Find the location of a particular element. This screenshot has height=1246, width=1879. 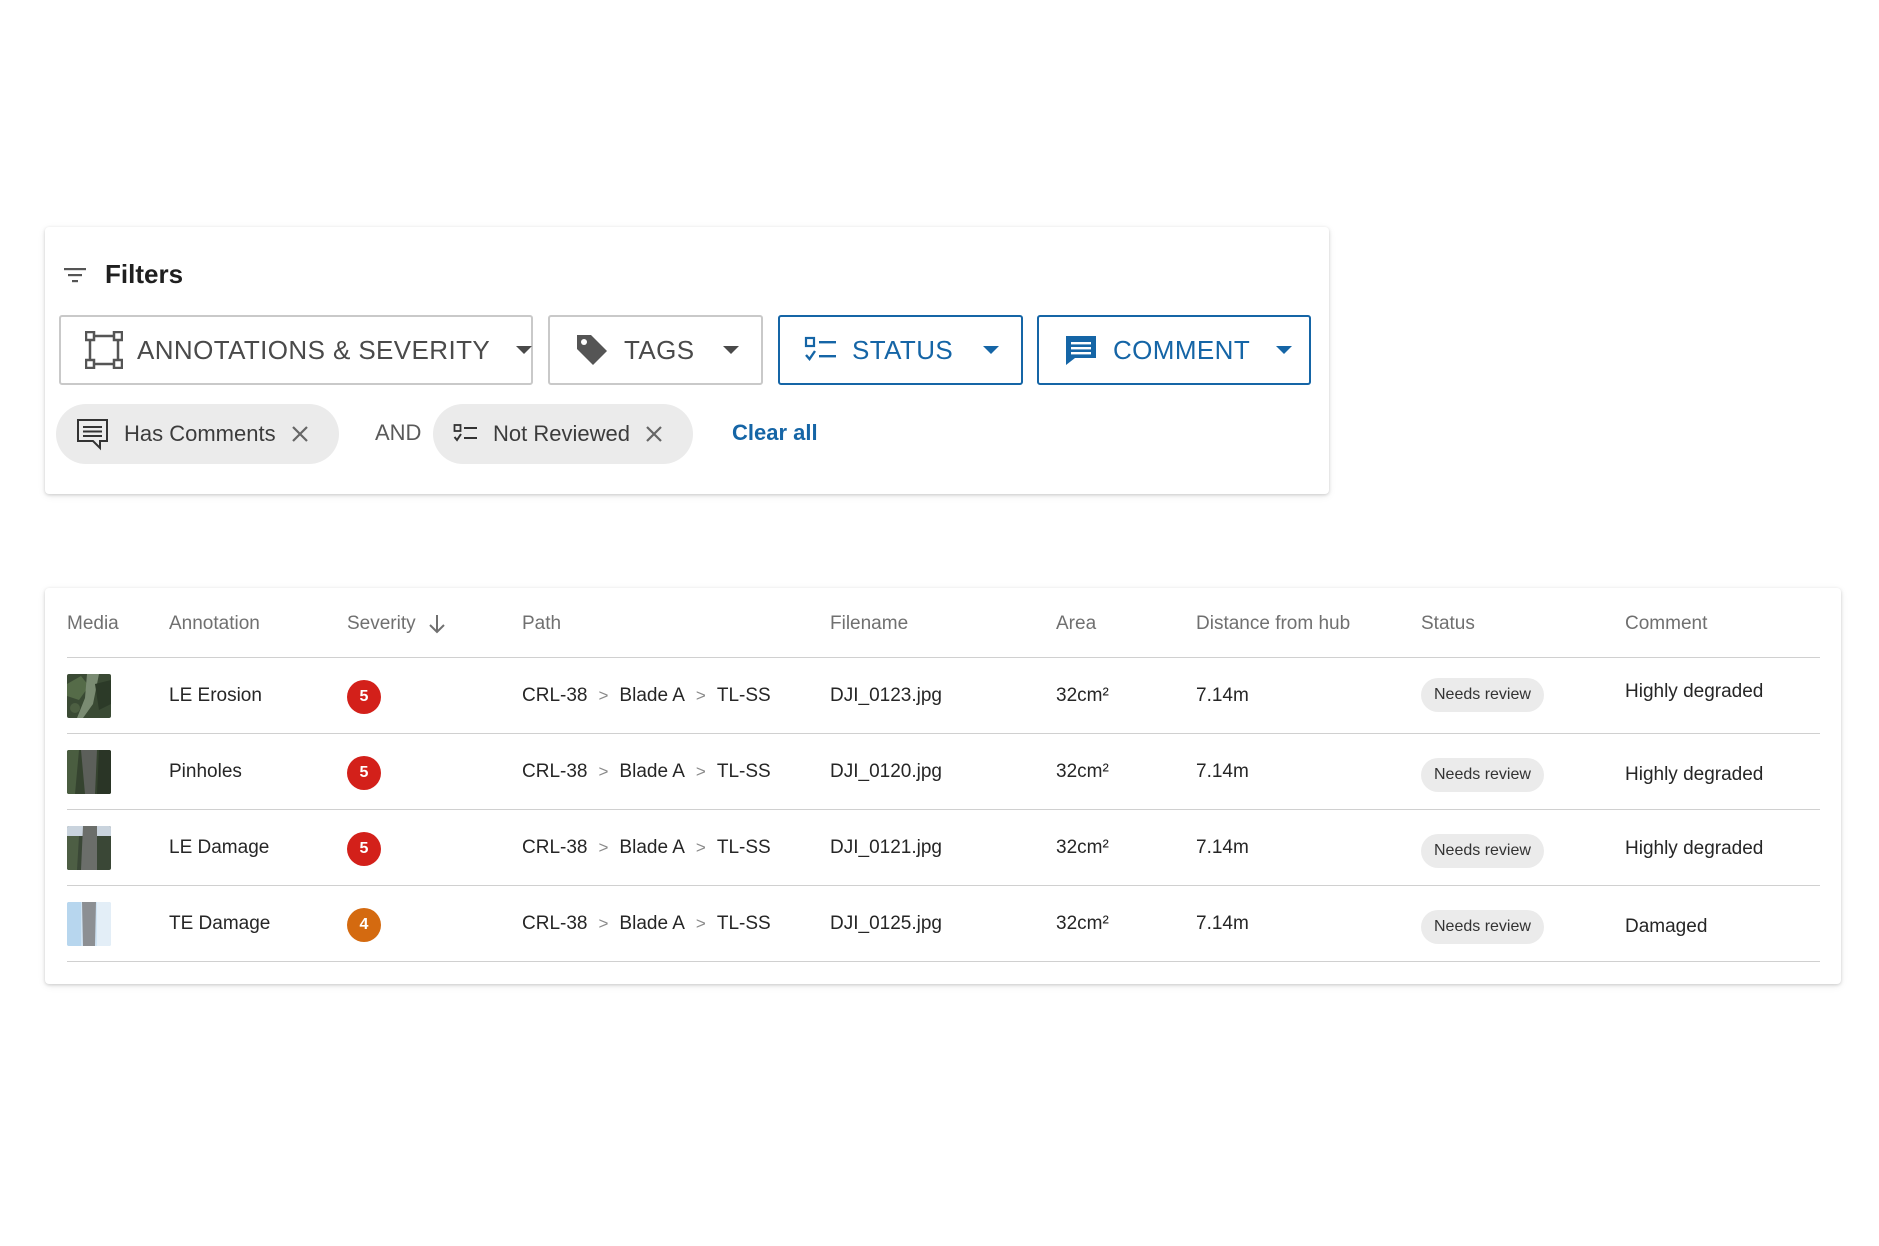

column-header-filename: Filename is located at coordinates (869, 624).